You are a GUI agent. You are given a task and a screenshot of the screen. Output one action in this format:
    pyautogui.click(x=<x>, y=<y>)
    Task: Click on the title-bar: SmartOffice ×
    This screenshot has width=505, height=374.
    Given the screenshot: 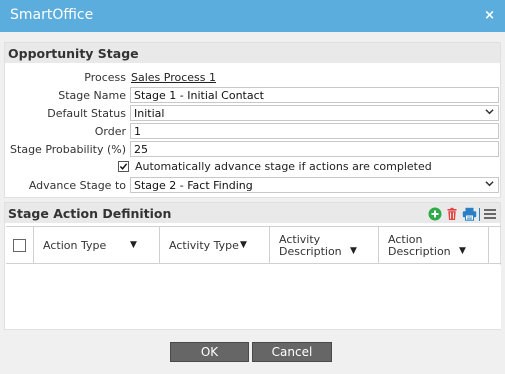 What is the action you would take?
    pyautogui.click(x=252, y=16)
    